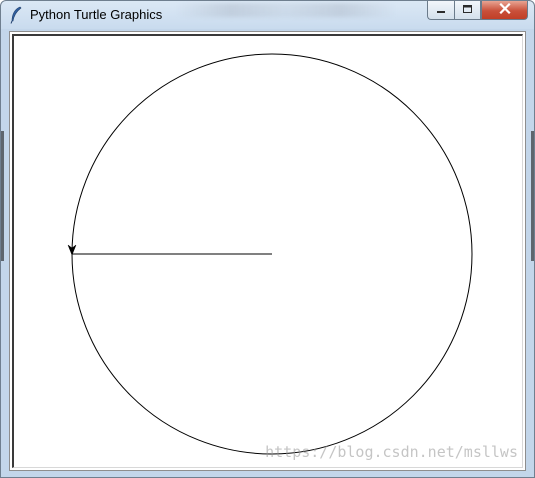  I want to click on window-title: Python Turtle Graphics, so click(96, 14).